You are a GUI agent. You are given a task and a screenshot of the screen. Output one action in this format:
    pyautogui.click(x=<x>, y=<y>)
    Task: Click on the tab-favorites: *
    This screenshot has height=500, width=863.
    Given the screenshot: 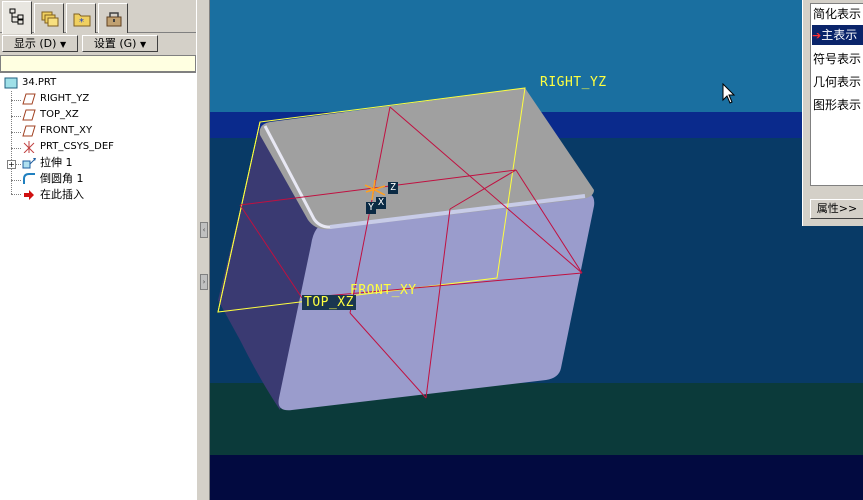 What is the action you would take?
    pyautogui.click(x=81, y=18)
    